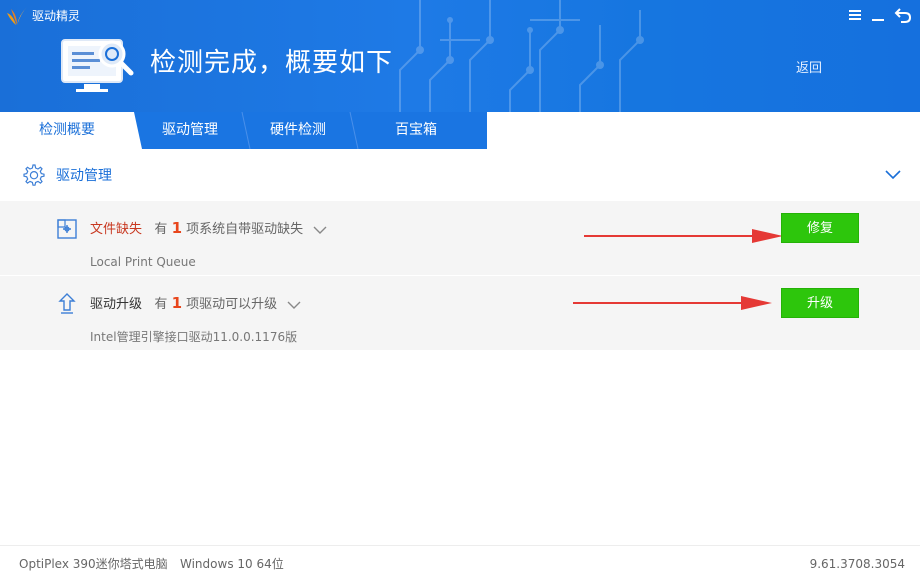 The height and width of the screenshot is (579, 920). I want to click on app-logo-icon, so click(17, 16).